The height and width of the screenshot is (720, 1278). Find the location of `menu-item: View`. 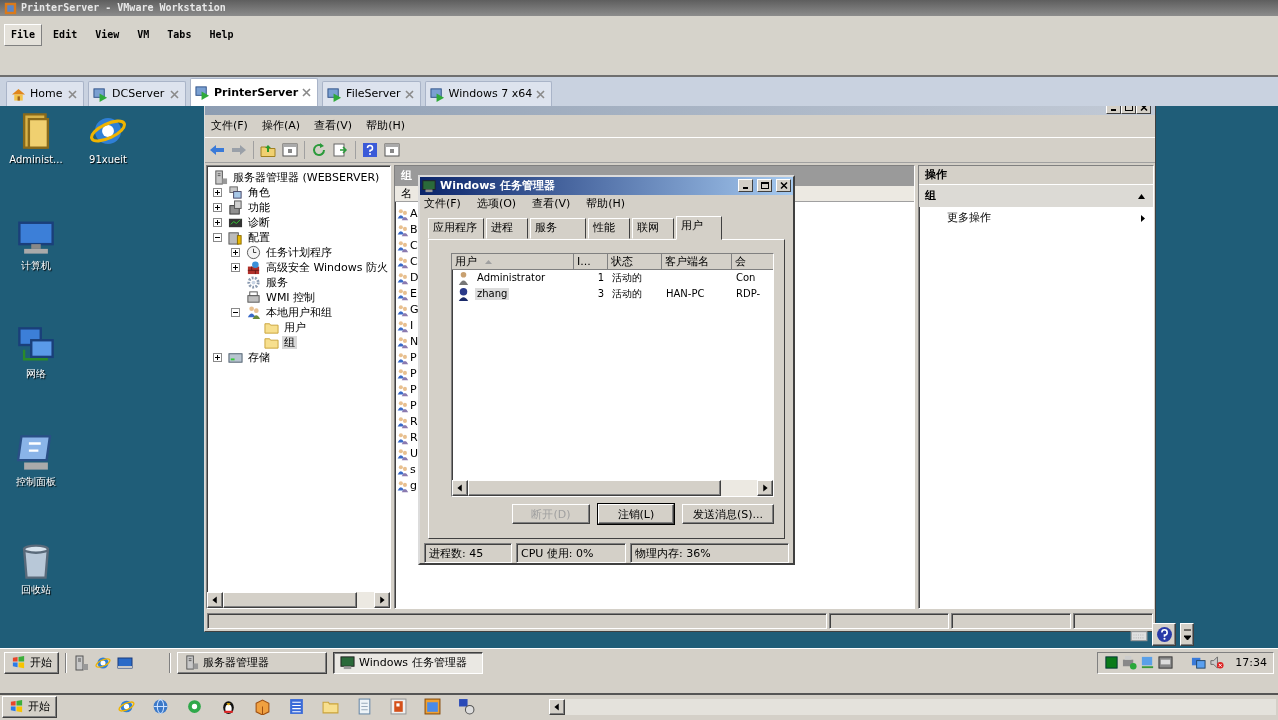

menu-item: View is located at coordinates (107, 35).